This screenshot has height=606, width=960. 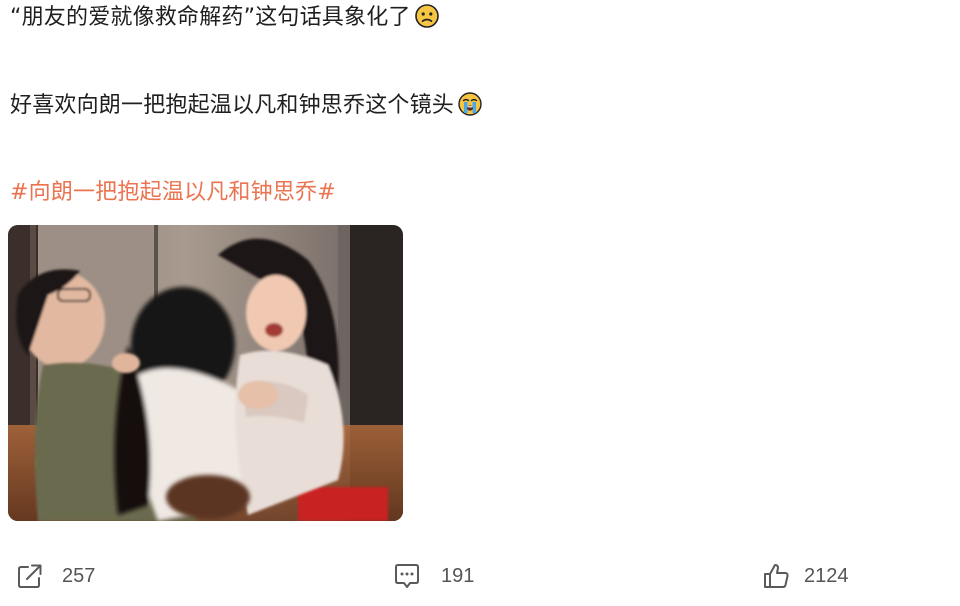 I want to click on like-button: 2124, so click(x=805, y=576).